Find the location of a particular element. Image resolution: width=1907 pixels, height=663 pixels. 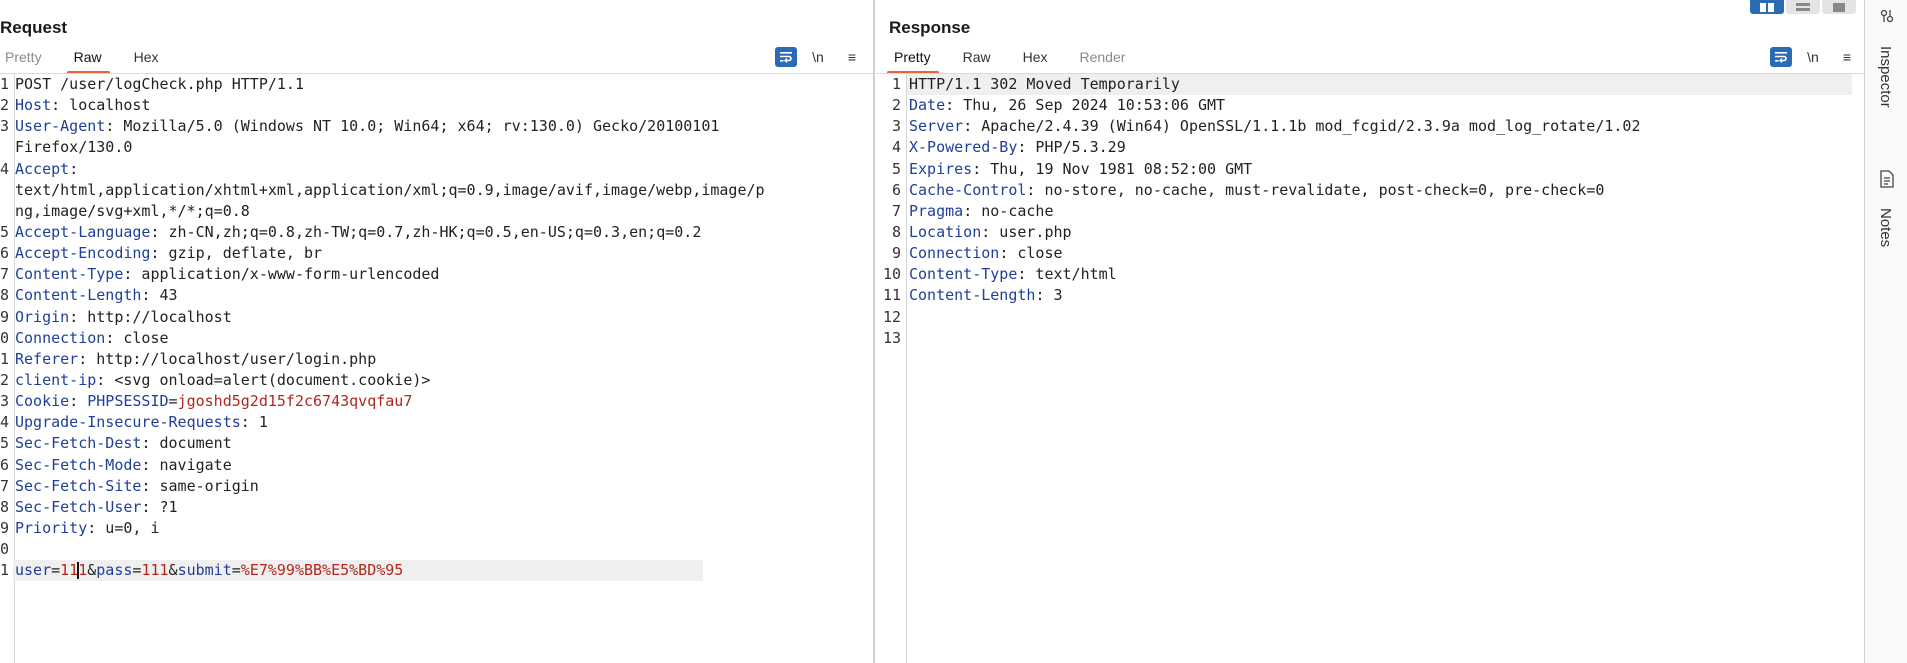

code-line: 7 Pragma: no-cache is located at coordinates (1388, 211).